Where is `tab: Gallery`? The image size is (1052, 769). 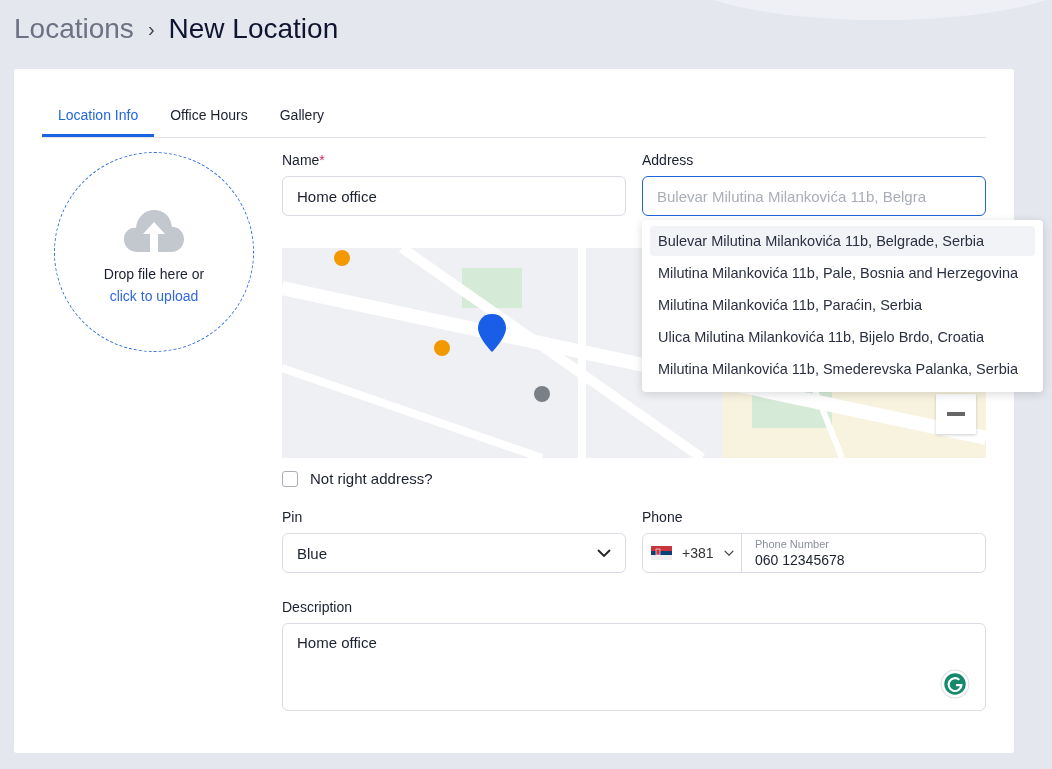 tab: Gallery is located at coordinates (302, 118).